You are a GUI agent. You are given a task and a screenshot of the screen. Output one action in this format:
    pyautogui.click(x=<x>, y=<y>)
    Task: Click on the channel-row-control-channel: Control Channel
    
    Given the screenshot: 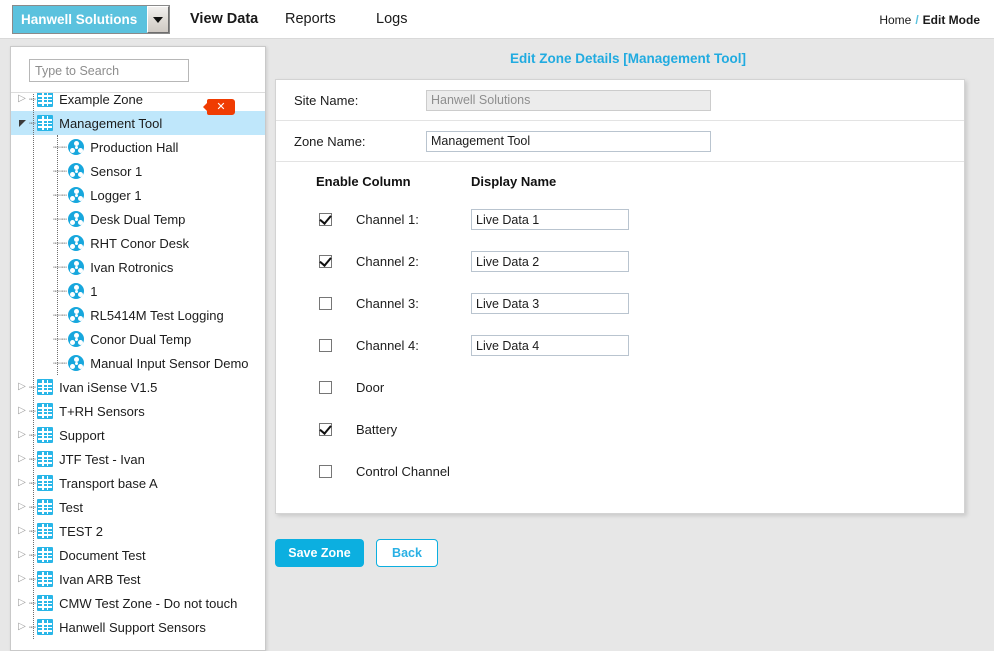 What is the action you would take?
    pyautogui.click(x=621, y=475)
    